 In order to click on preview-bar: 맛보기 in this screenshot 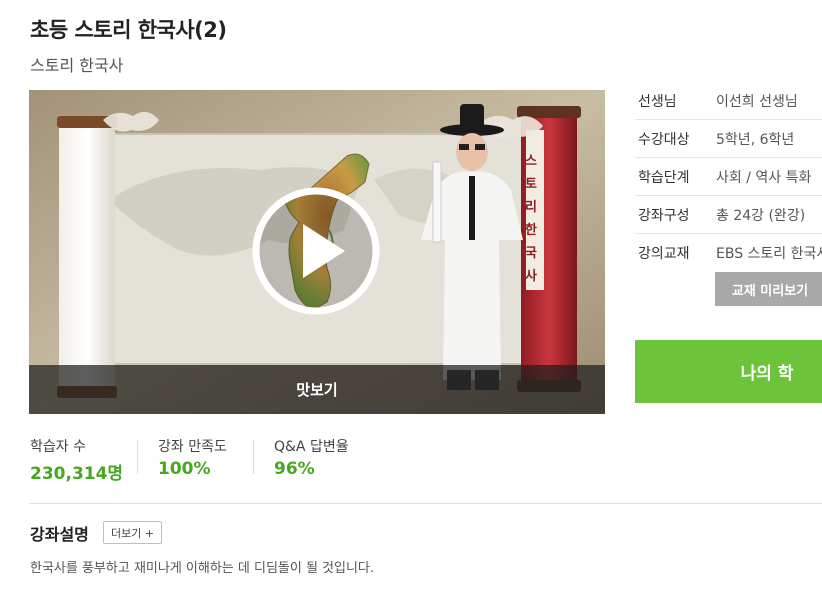, I will do `click(317, 389)`.